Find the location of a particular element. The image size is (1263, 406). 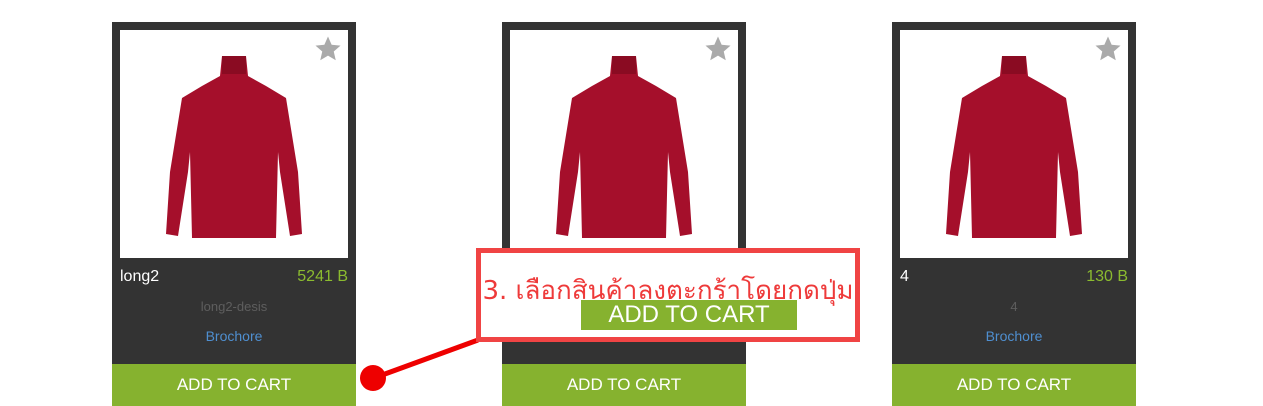

callout-add-to-cart-label: ADD TO CART is located at coordinates (689, 315).